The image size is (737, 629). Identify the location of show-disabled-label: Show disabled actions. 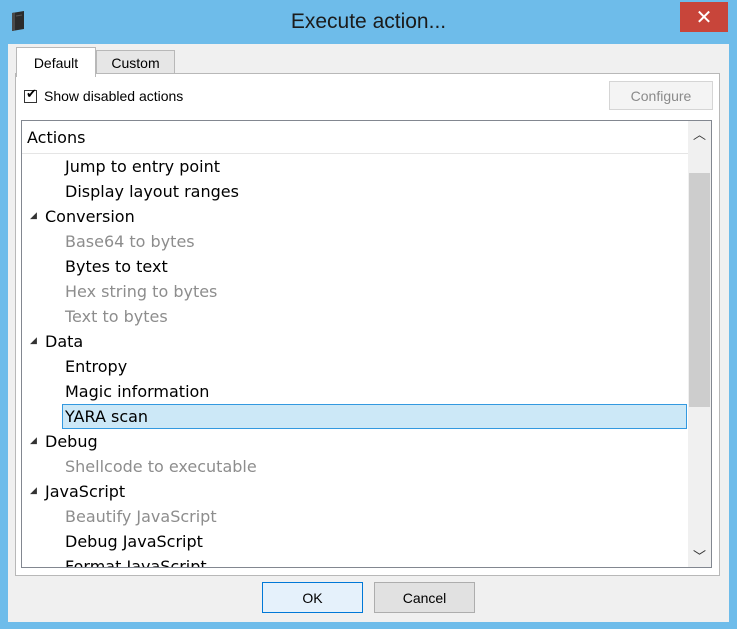
(113, 96).